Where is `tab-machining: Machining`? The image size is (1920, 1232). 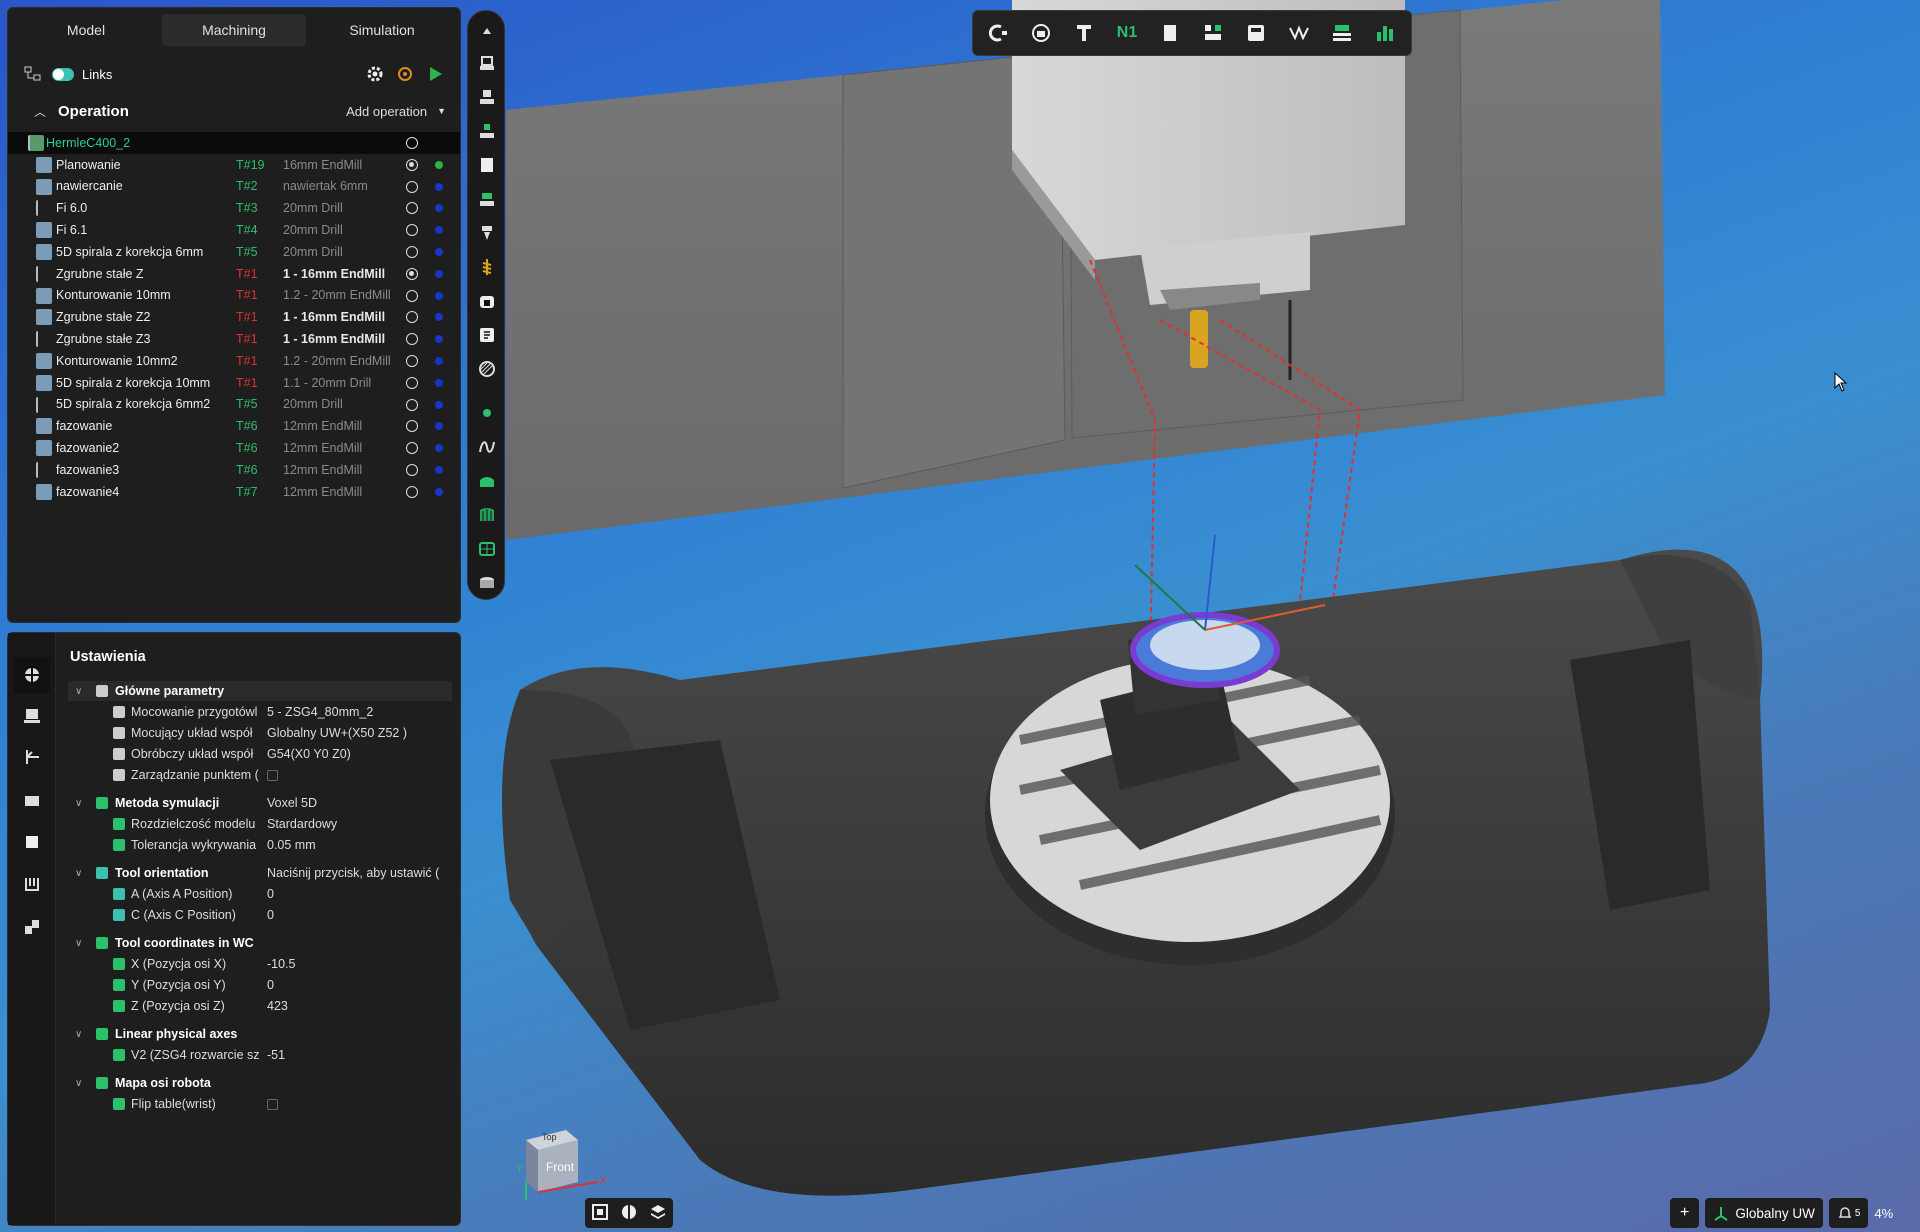 tab-machining: Machining is located at coordinates (234, 30).